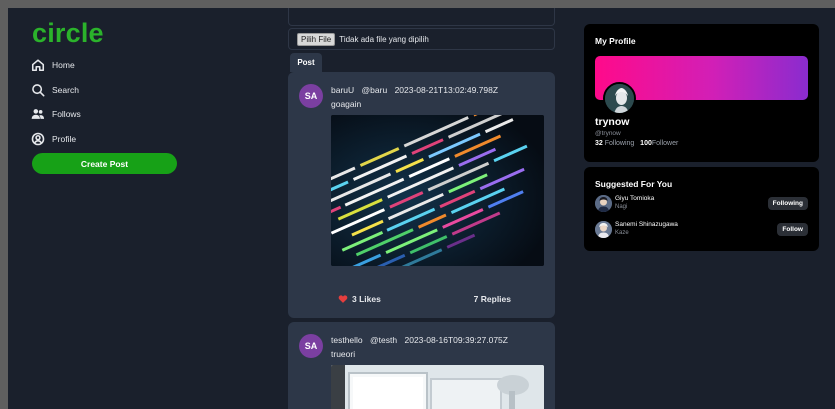  What do you see at coordinates (66, 114) in the screenshot?
I see `sidebar-item-label: Follows` at bounding box center [66, 114].